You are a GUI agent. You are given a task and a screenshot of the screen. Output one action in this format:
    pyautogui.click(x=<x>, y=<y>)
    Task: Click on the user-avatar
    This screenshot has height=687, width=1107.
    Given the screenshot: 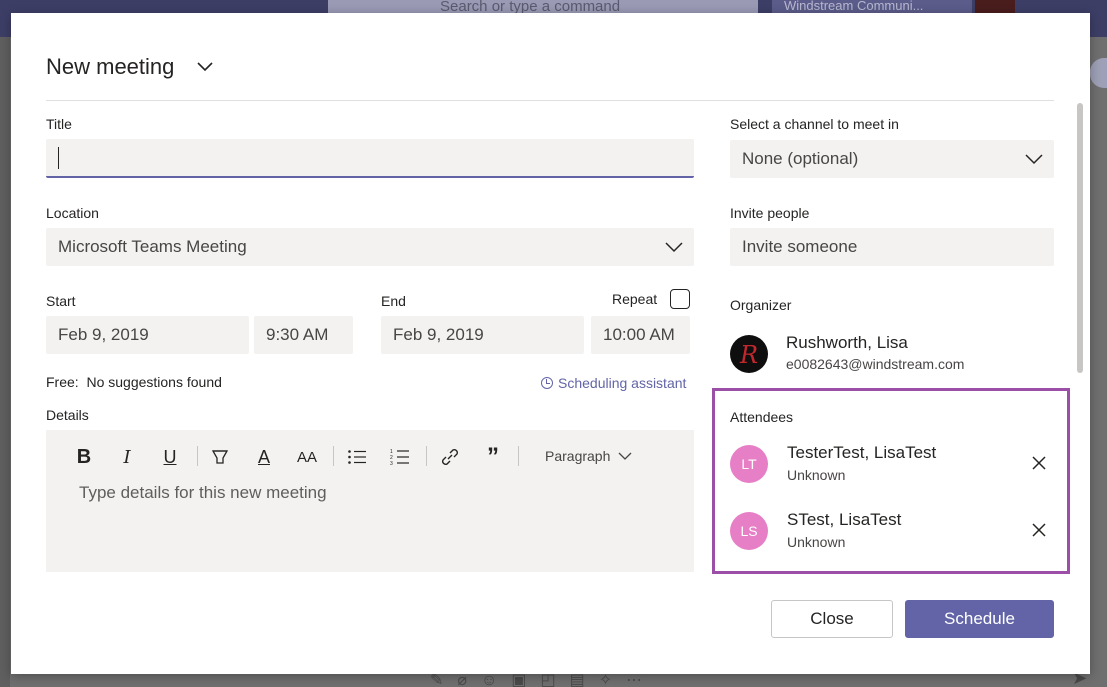 What is the action you would take?
    pyautogui.click(x=995, y=7)
    